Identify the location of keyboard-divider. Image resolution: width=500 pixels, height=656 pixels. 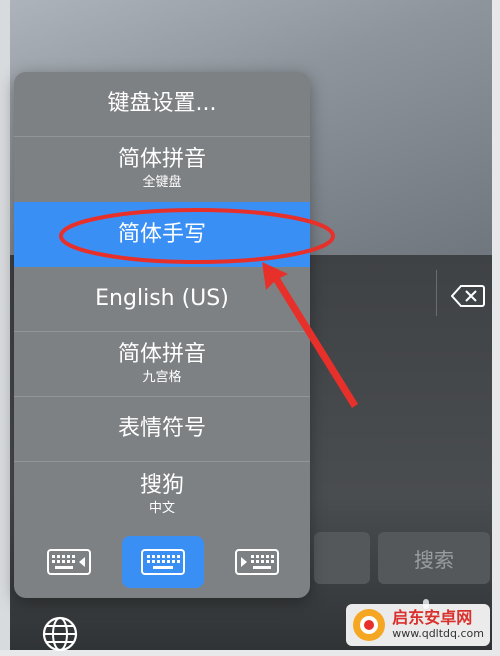
(436, 293).